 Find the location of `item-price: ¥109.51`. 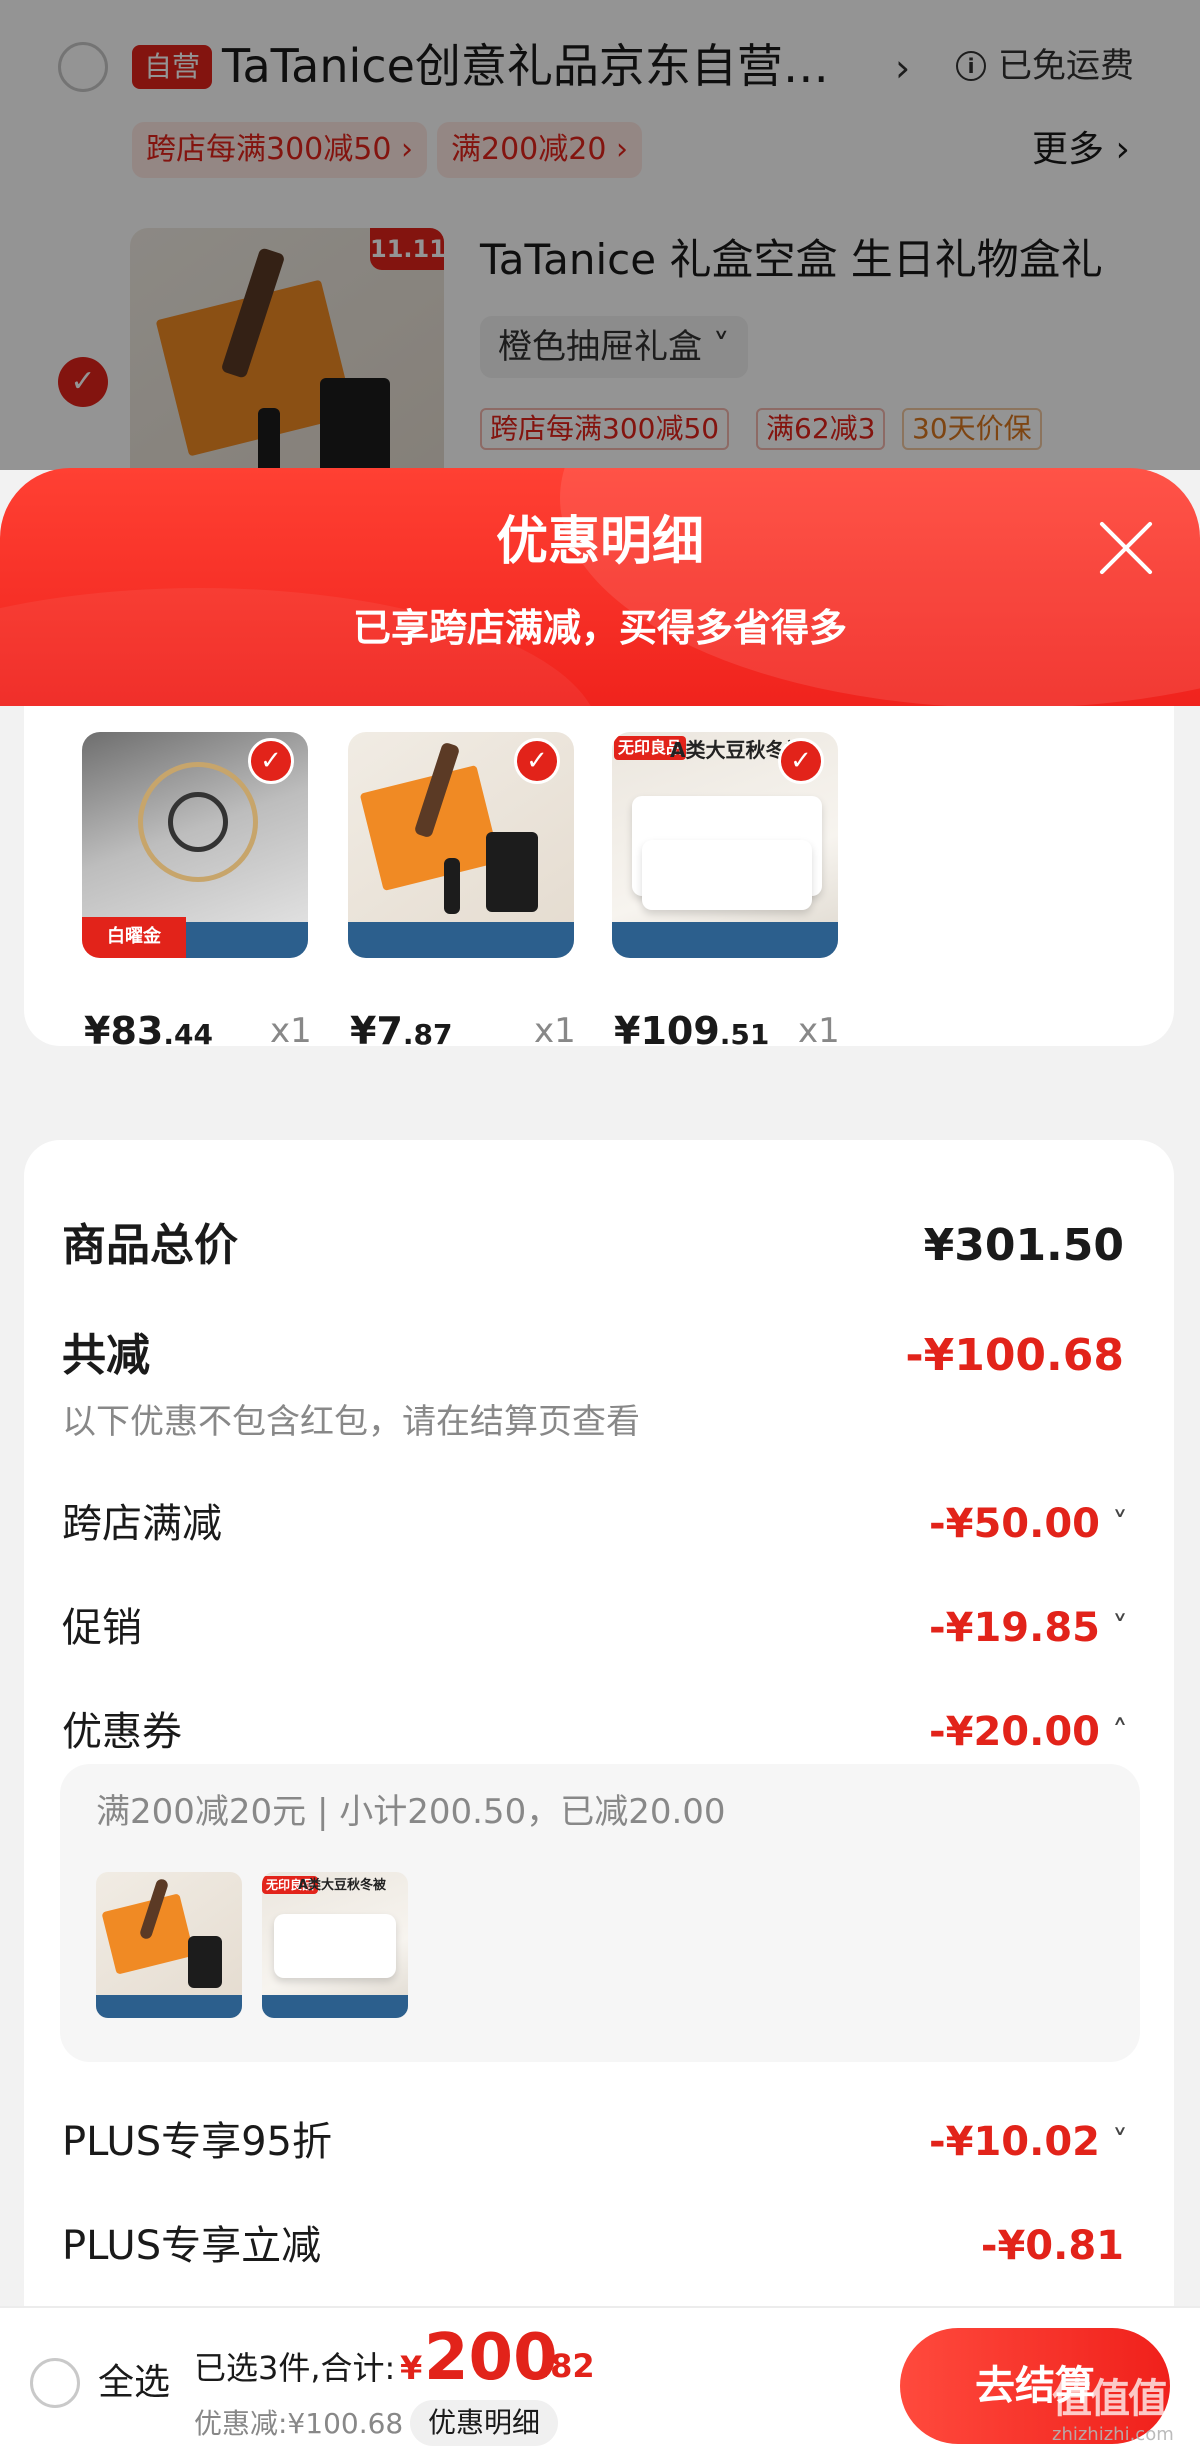

item-price: ¥109.51 is located at coordinates (692, 1031).